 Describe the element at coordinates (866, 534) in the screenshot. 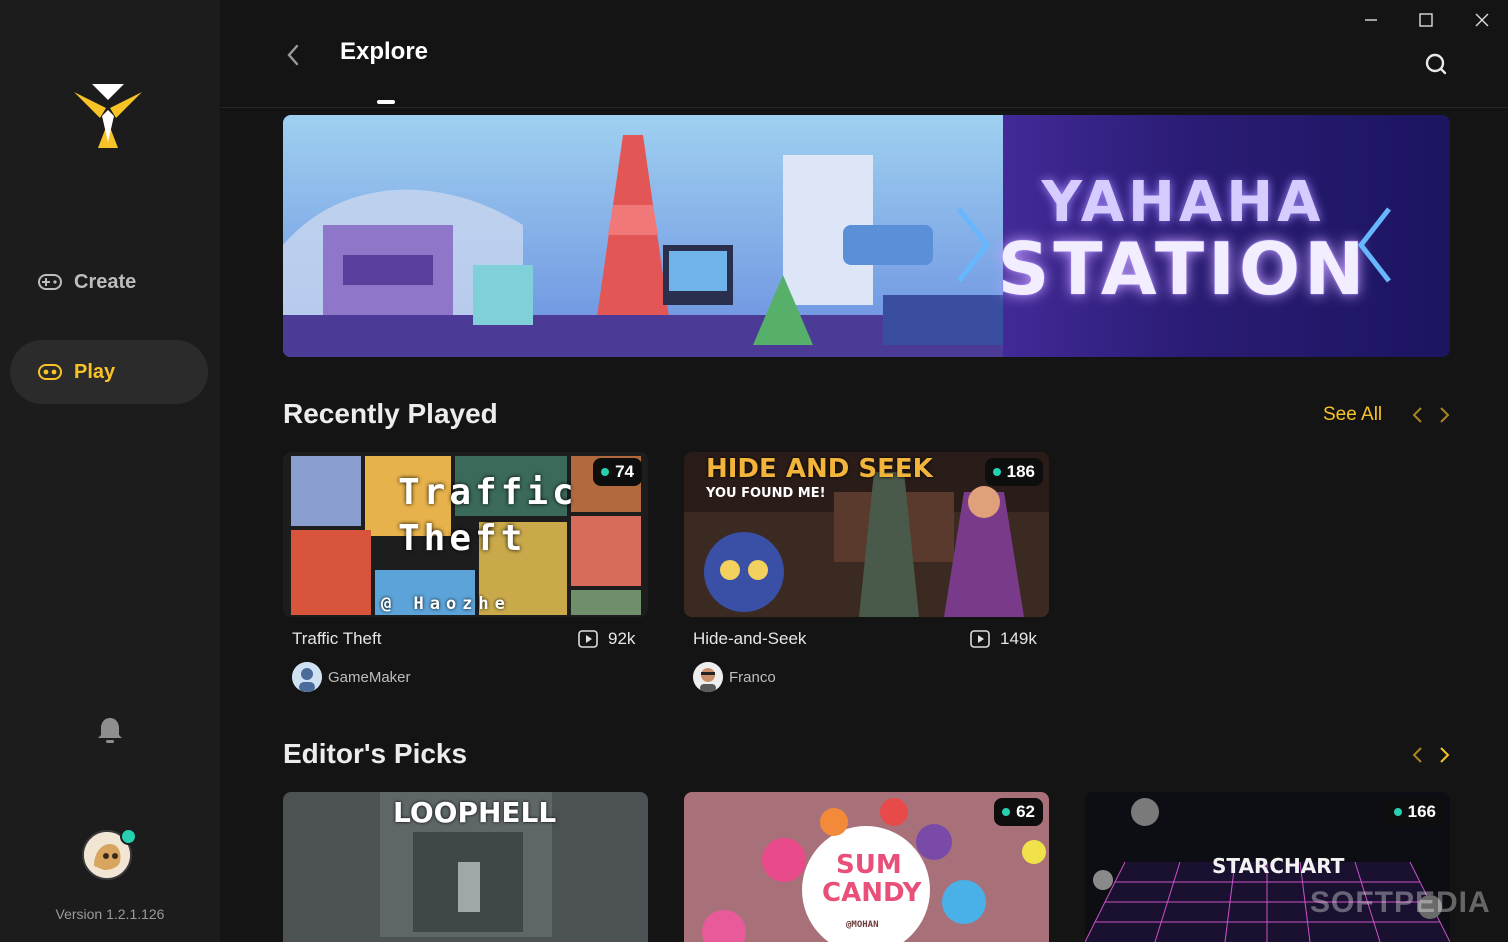

I see `game-thumbnail: HIDE AND SEEK YOU FOUND ME! 186` at that location.